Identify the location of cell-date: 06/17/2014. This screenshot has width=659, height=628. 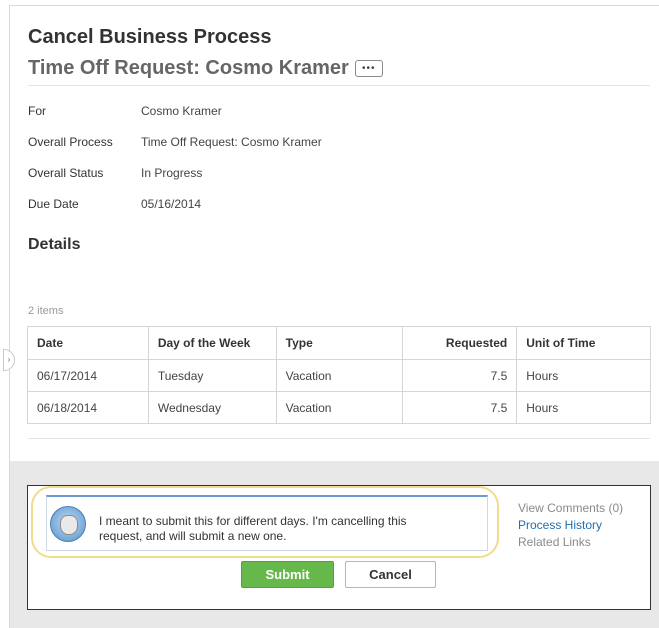
(88, 375).